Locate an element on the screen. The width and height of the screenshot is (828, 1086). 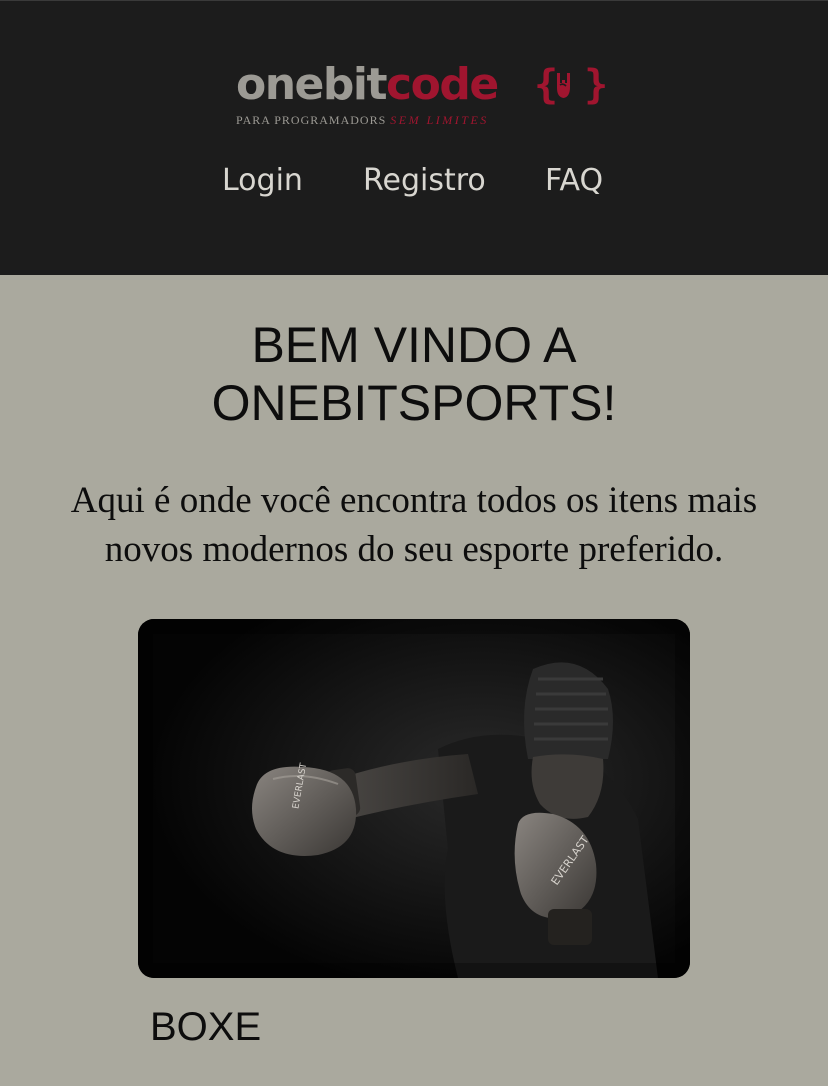
logo-tagline-accent: SEM LIMITES is located at coordinates (439, 120).